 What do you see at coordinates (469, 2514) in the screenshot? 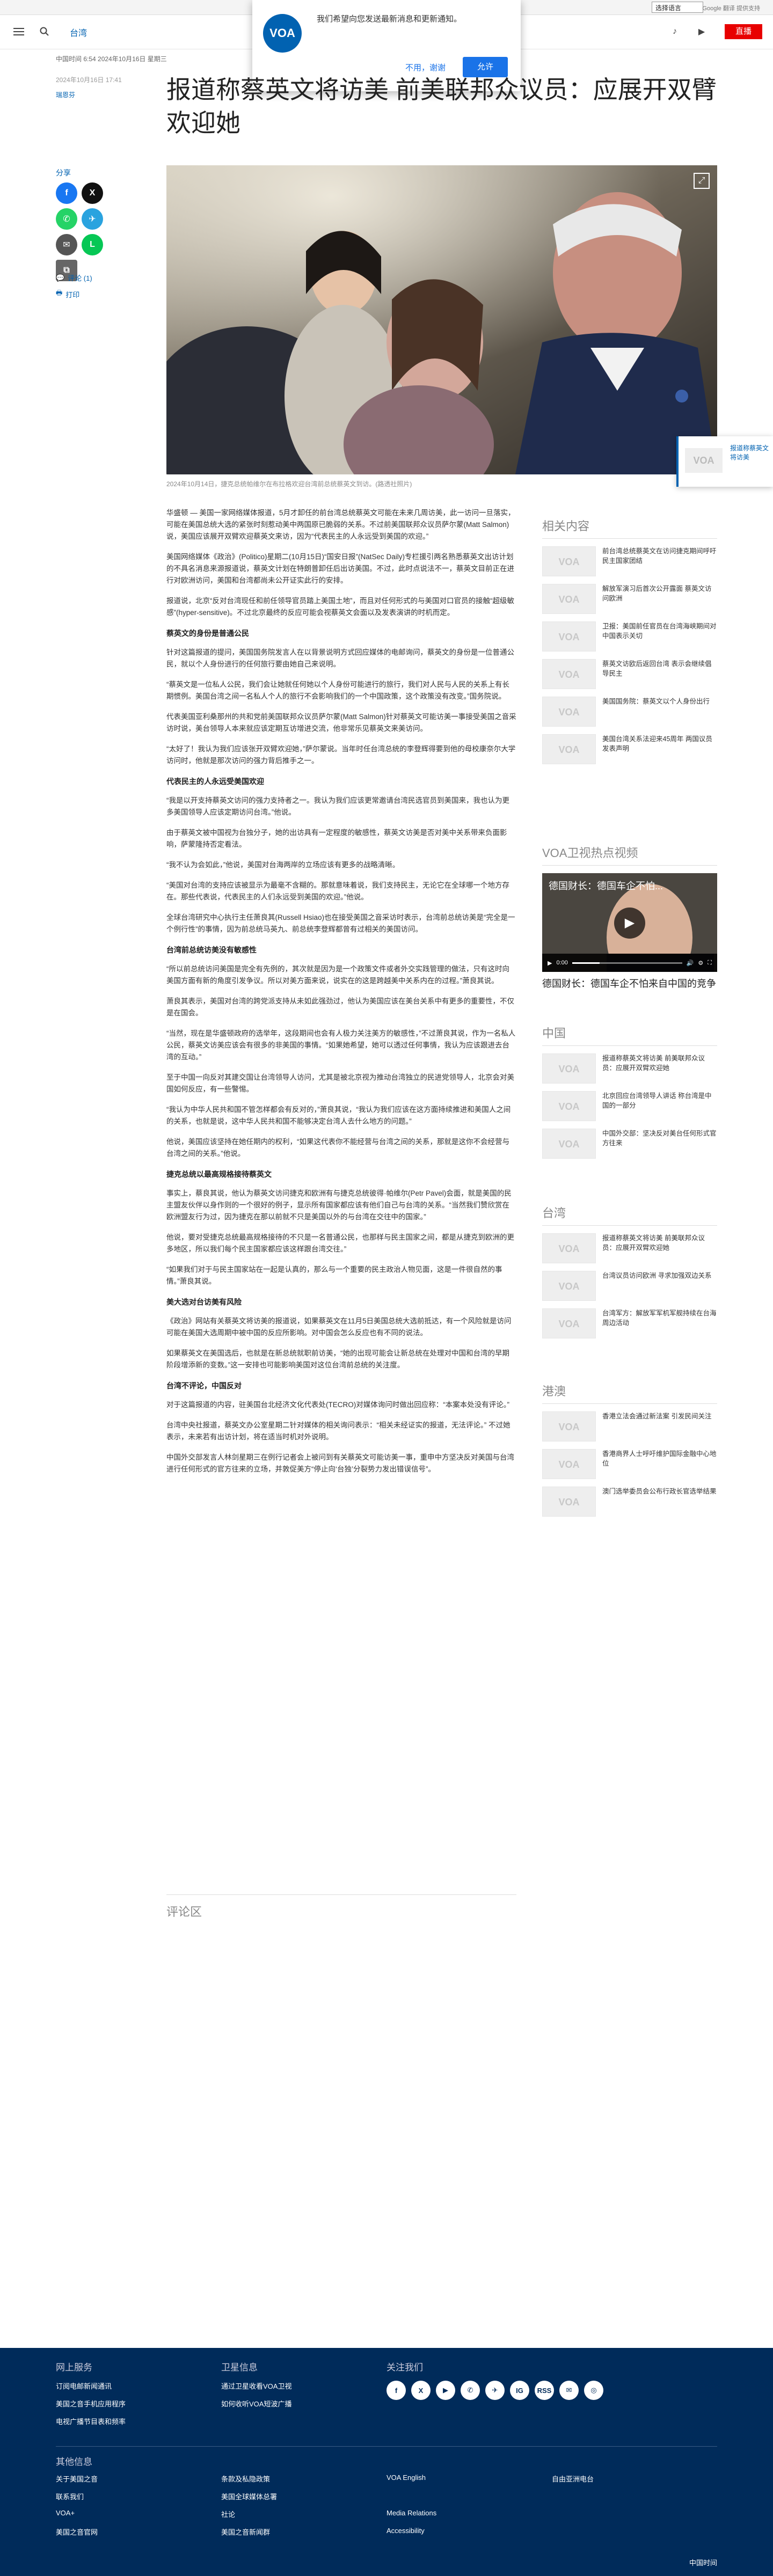
I see `footer-link: Media Relations` at bounding box center [469, 2514].